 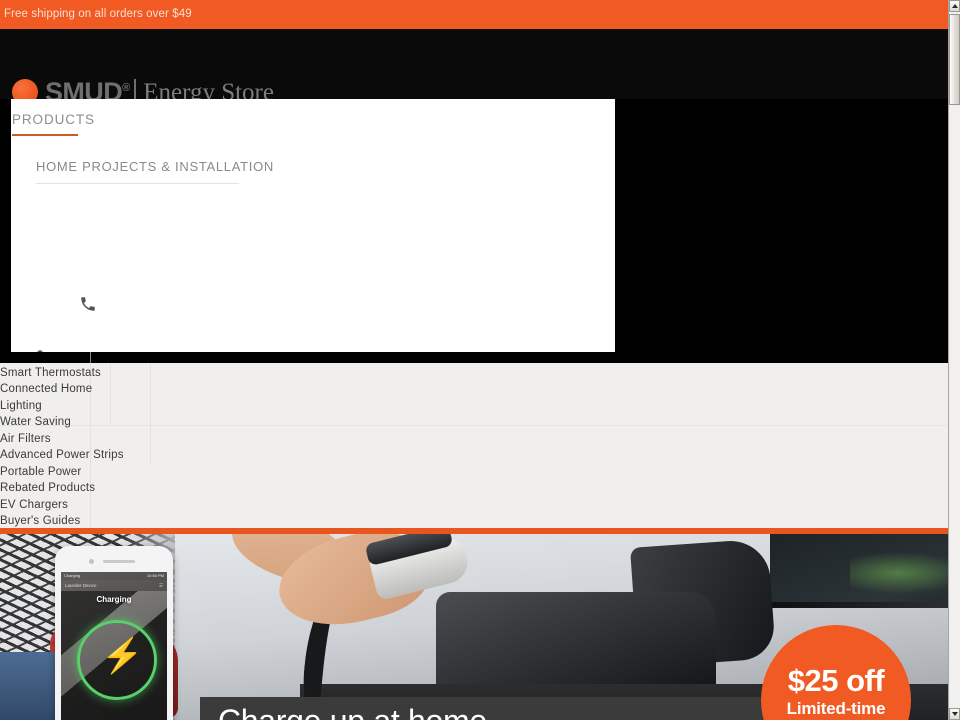 I want to click on scroll-up-button, so click(x=954, y=6).